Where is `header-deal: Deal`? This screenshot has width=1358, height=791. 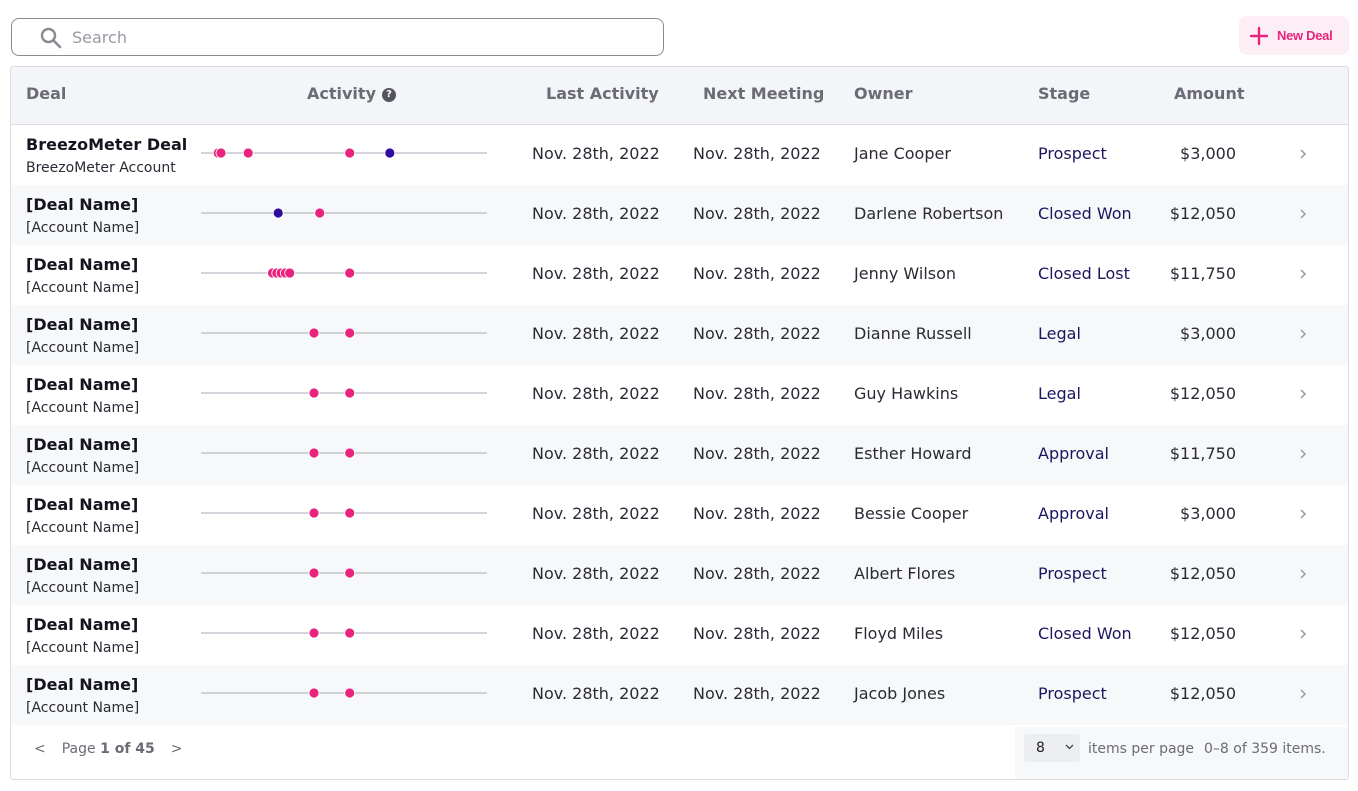
header-deal: Deal is located at coordinates (46, 93).